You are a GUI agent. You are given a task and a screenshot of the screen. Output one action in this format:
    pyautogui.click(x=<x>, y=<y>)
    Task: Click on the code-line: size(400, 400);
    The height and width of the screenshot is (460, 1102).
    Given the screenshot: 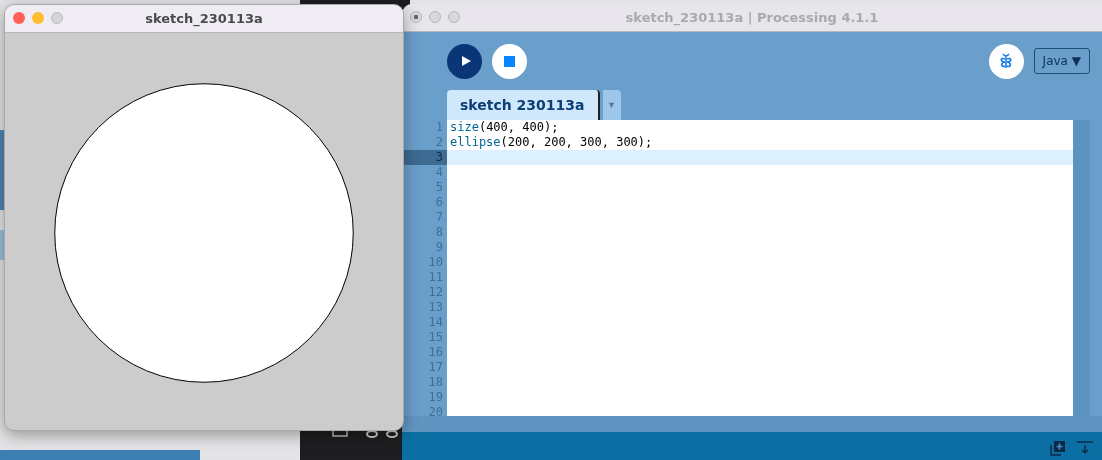 What is the action you would take?
    pyautogui.click(x=504, y=127)
    